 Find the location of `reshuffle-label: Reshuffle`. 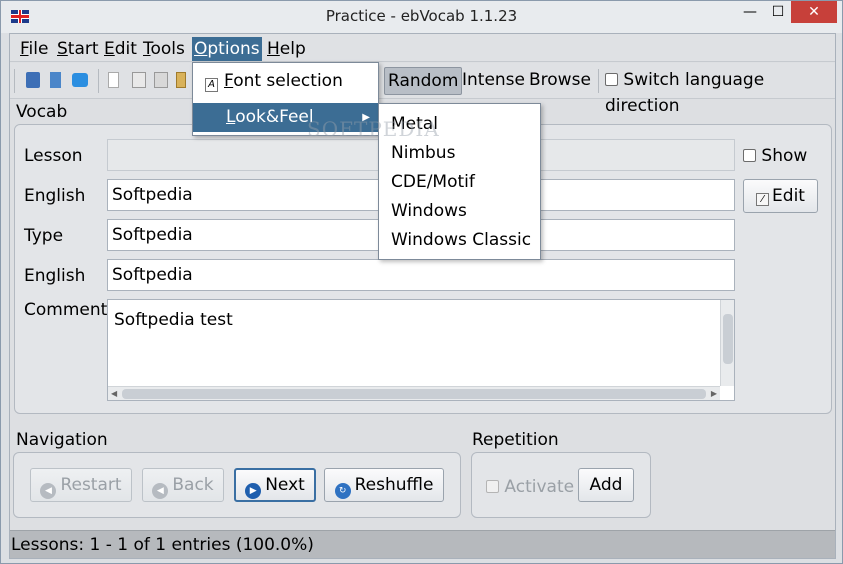

reshuffle-label: Reshuffle is located at coordinates (394, 485).